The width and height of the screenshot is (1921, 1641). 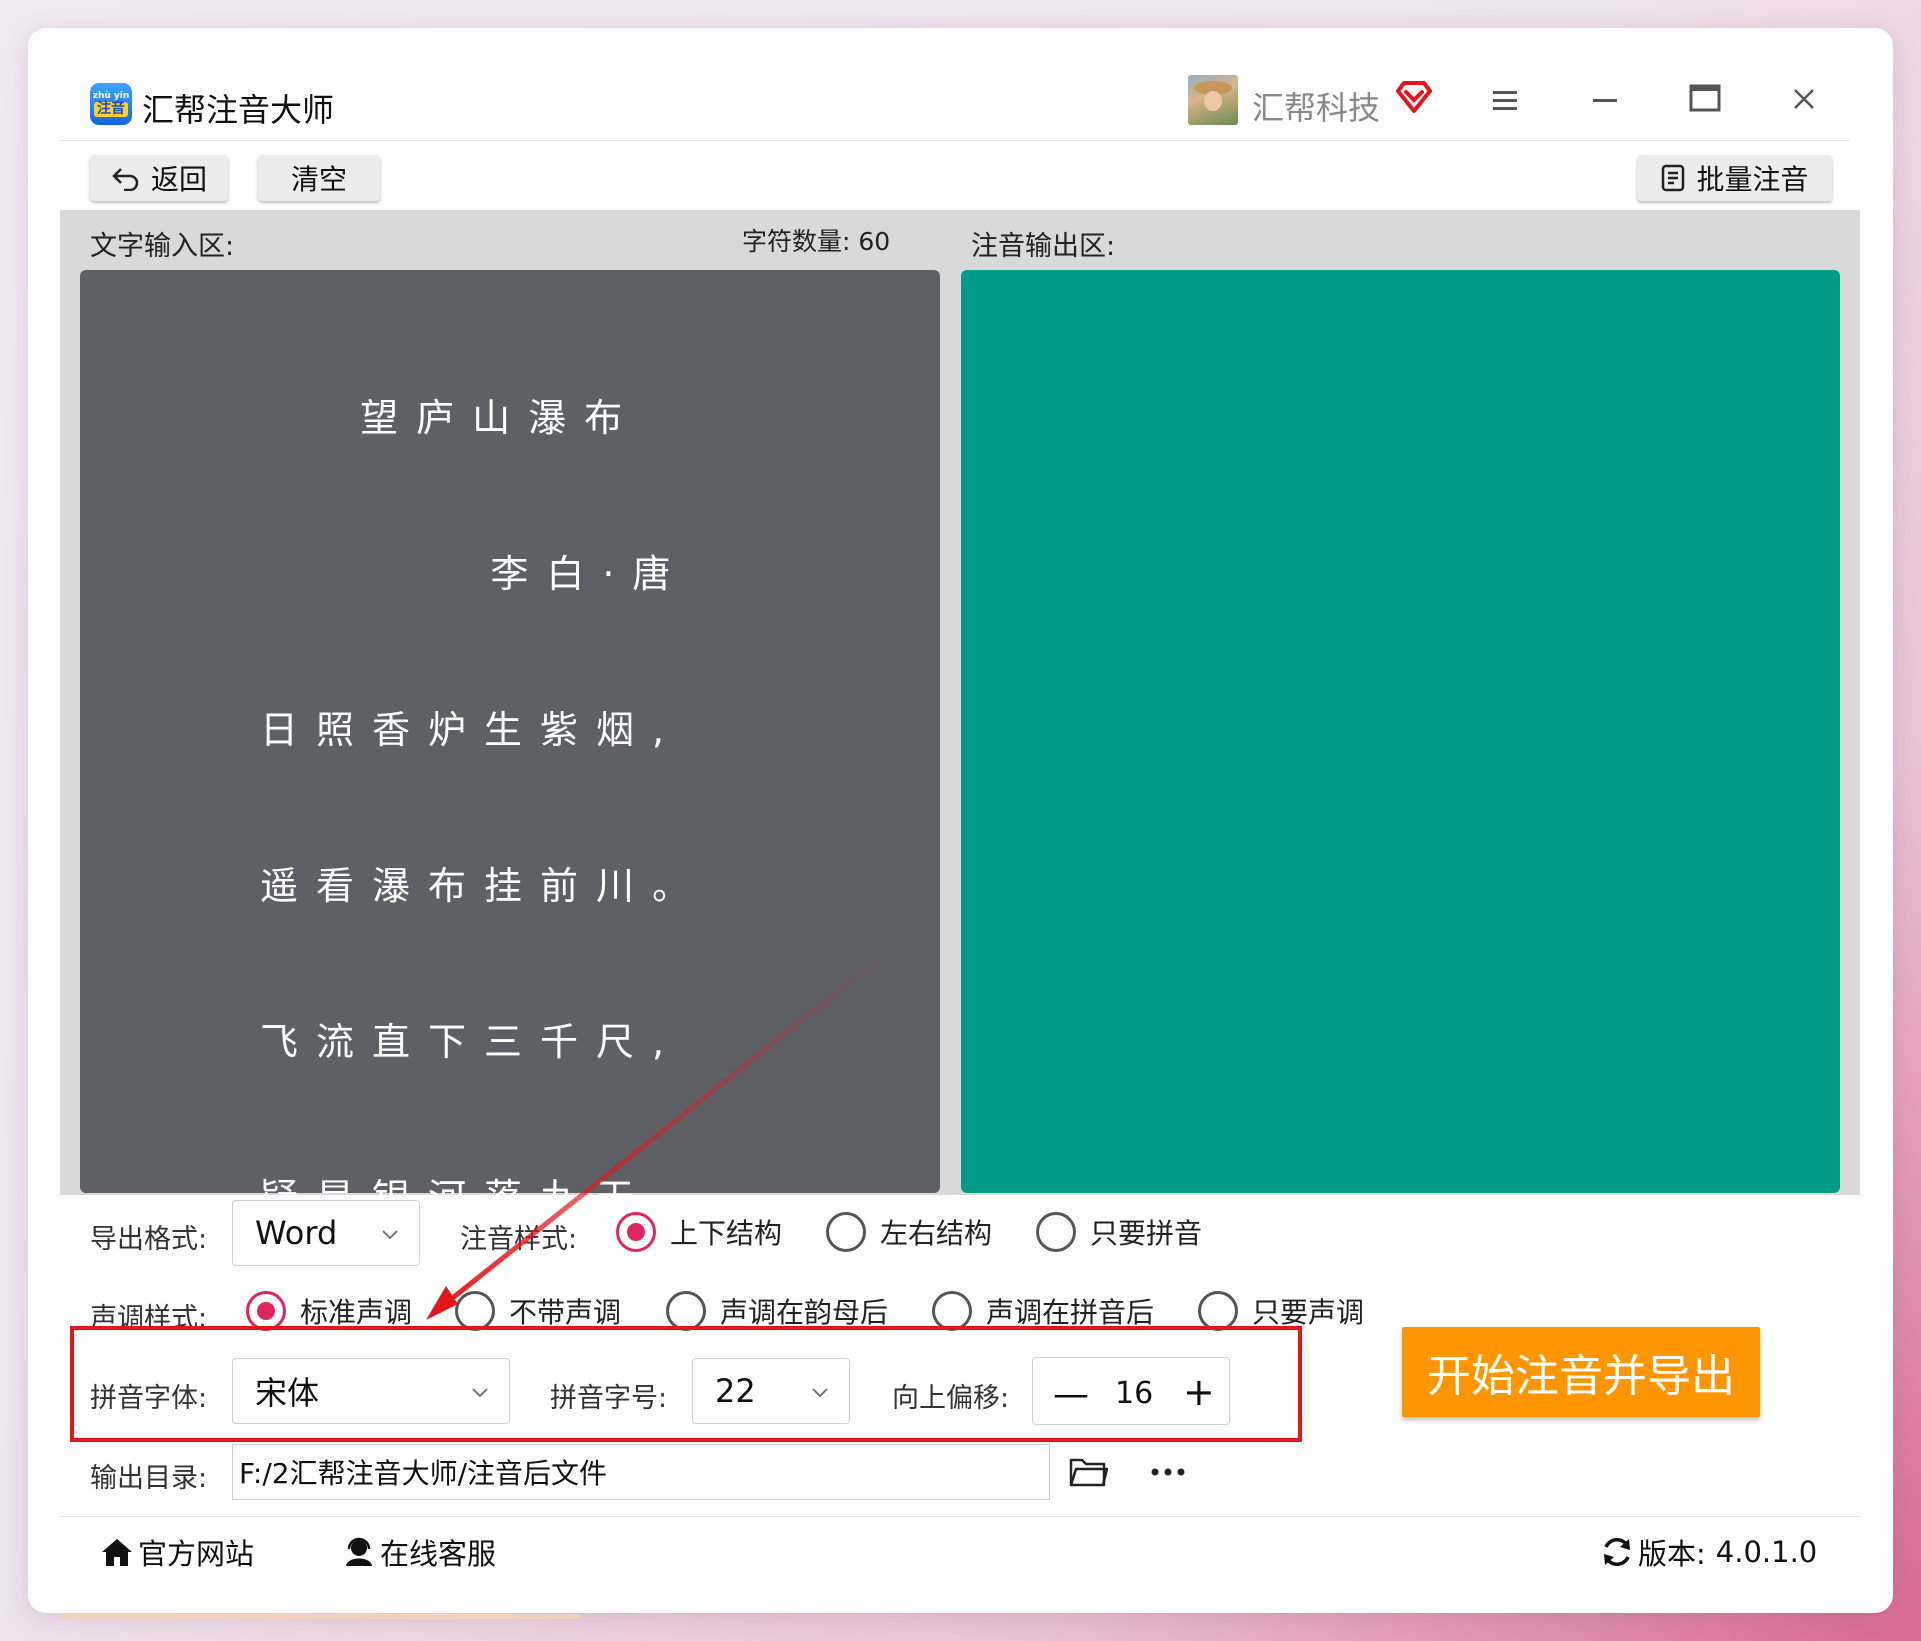 What do you see at coordinates (359, 1551) in the screenshot?
I see `support-agent-icon` at bounding box center [359, 1551].